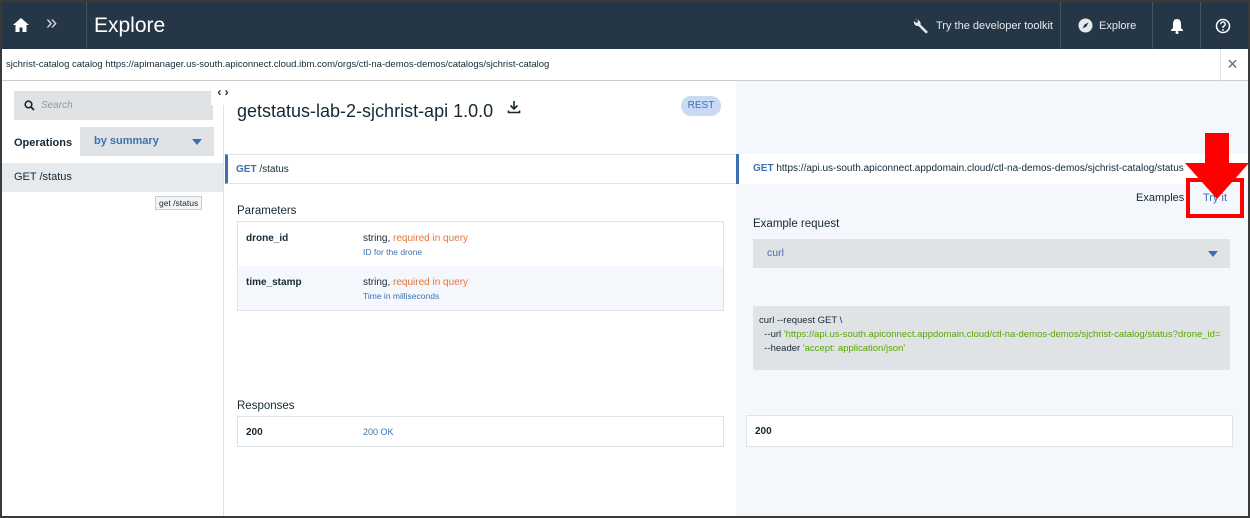  What do you see at coordinates (989, 431) in the screenshot?
I see `example-response-row: 200` at bounding box center [989, 431].